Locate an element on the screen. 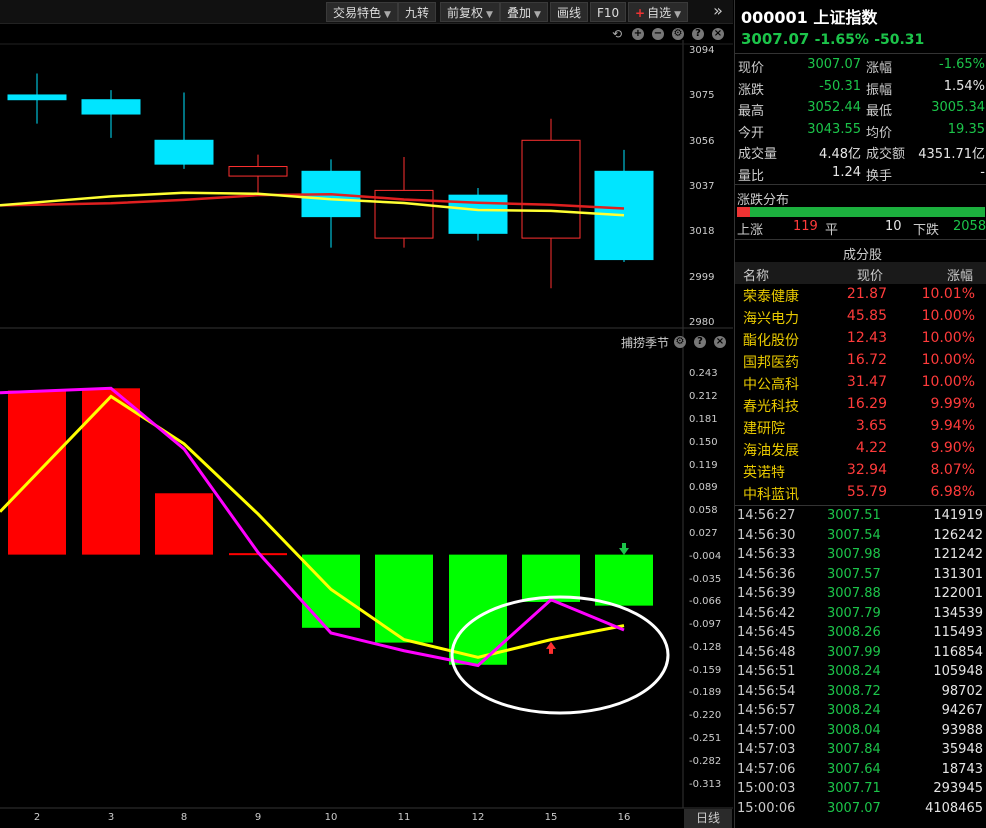 Image resolution: width=986 pixels, height=828 pixels. chart-toolbar: 交易特色 ▼ 九转 前复权 ▼ 叠加 ▼ 画线 F10 + 自选 ▼ » is located at coordinates (366, 12).